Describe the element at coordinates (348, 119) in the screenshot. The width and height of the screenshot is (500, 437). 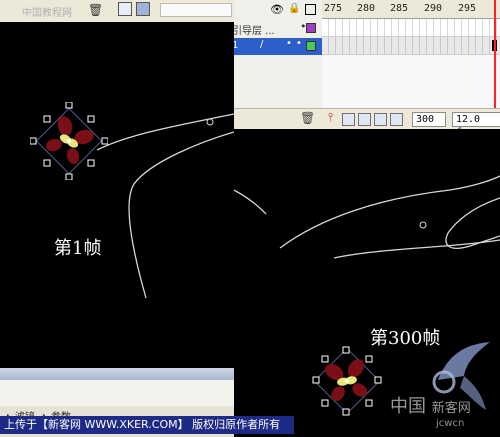
I see `onion-skin-icon` at that location.